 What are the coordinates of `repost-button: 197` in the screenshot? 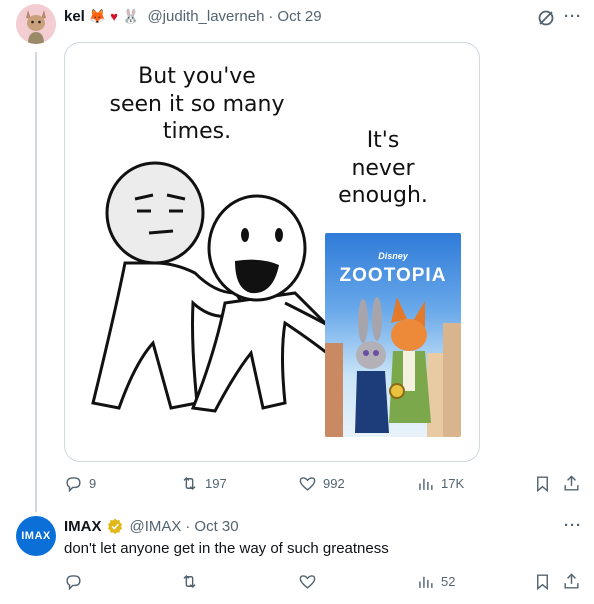 It's located at (203, 483).